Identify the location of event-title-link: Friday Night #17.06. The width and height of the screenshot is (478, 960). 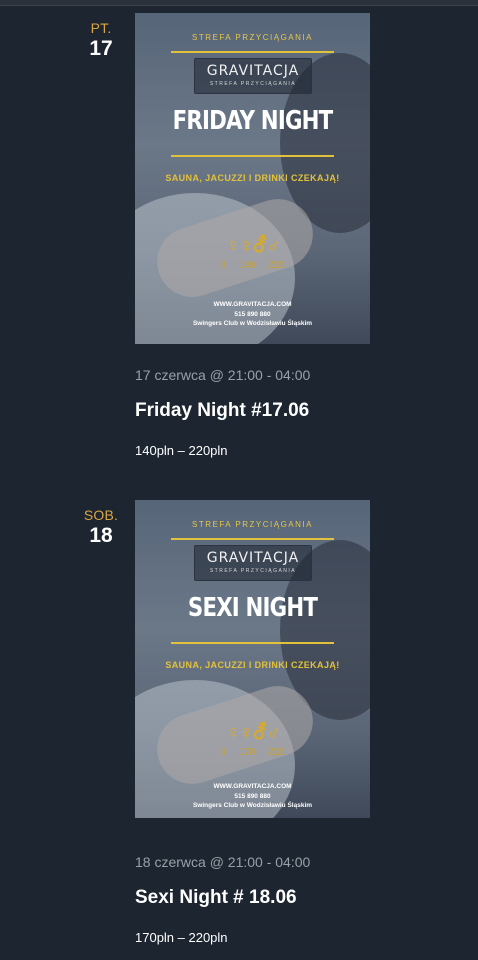
(222, 411).